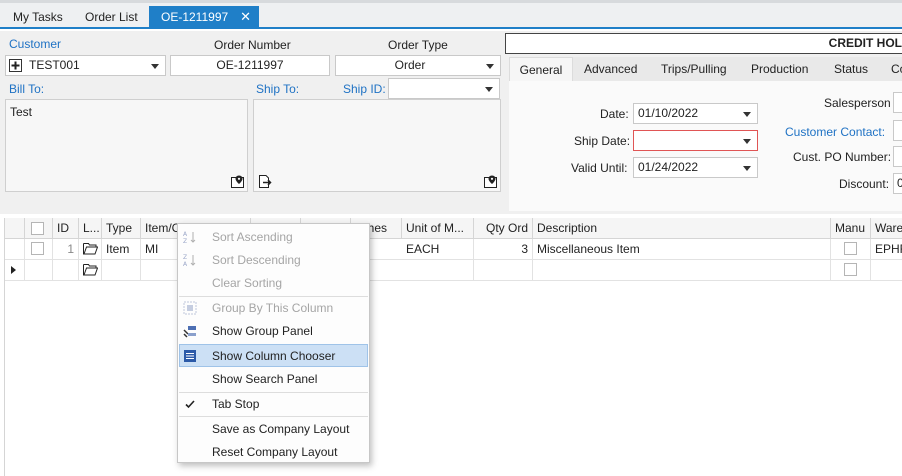  What do you see at coordinates (66, 228) in the screenshot?
I see `column-header-id: ID` at bounding box center [66, 228].